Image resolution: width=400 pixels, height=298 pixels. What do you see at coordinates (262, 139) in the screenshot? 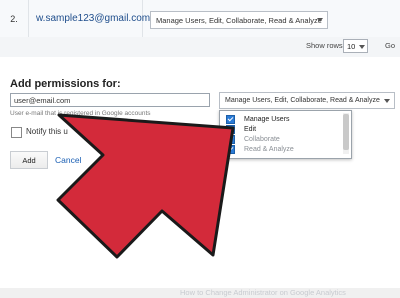
I see `option-label: Collaborate` at bounding box center [262, 139].